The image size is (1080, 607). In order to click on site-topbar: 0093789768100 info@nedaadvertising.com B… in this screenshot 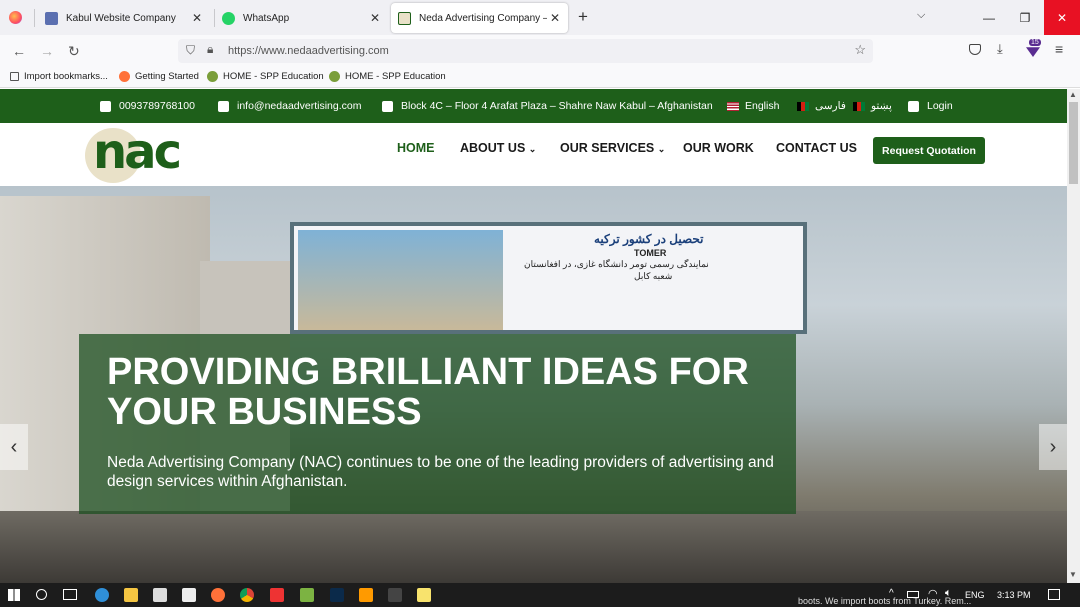, I will do `click(533, 106)`.